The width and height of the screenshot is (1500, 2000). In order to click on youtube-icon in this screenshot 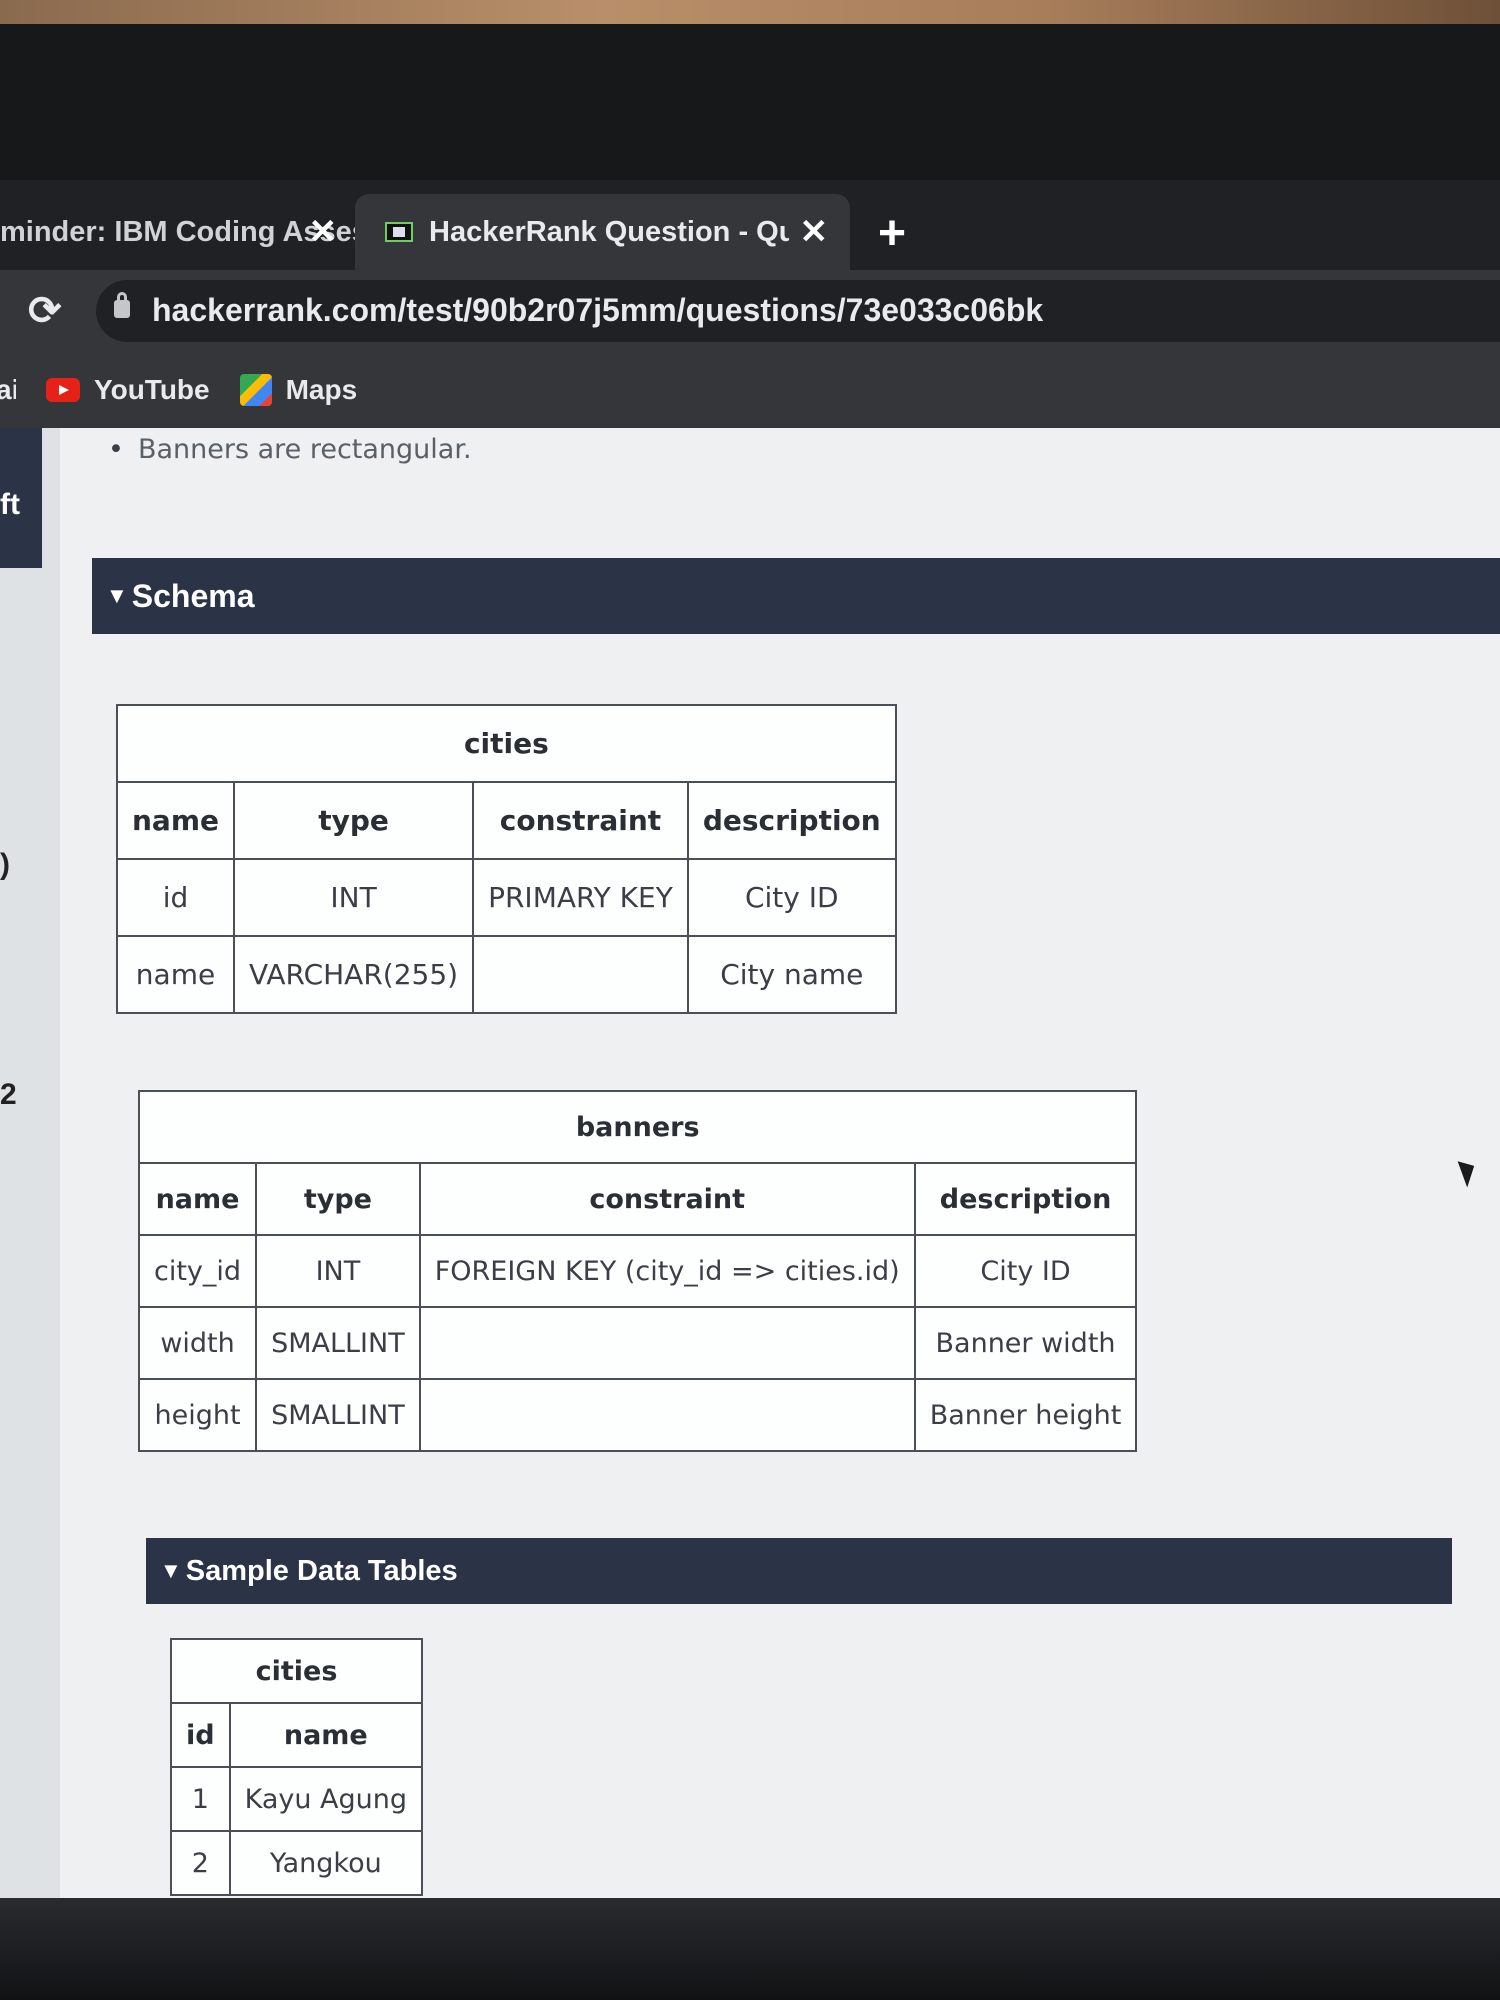, I will do `click(63, 390)`.